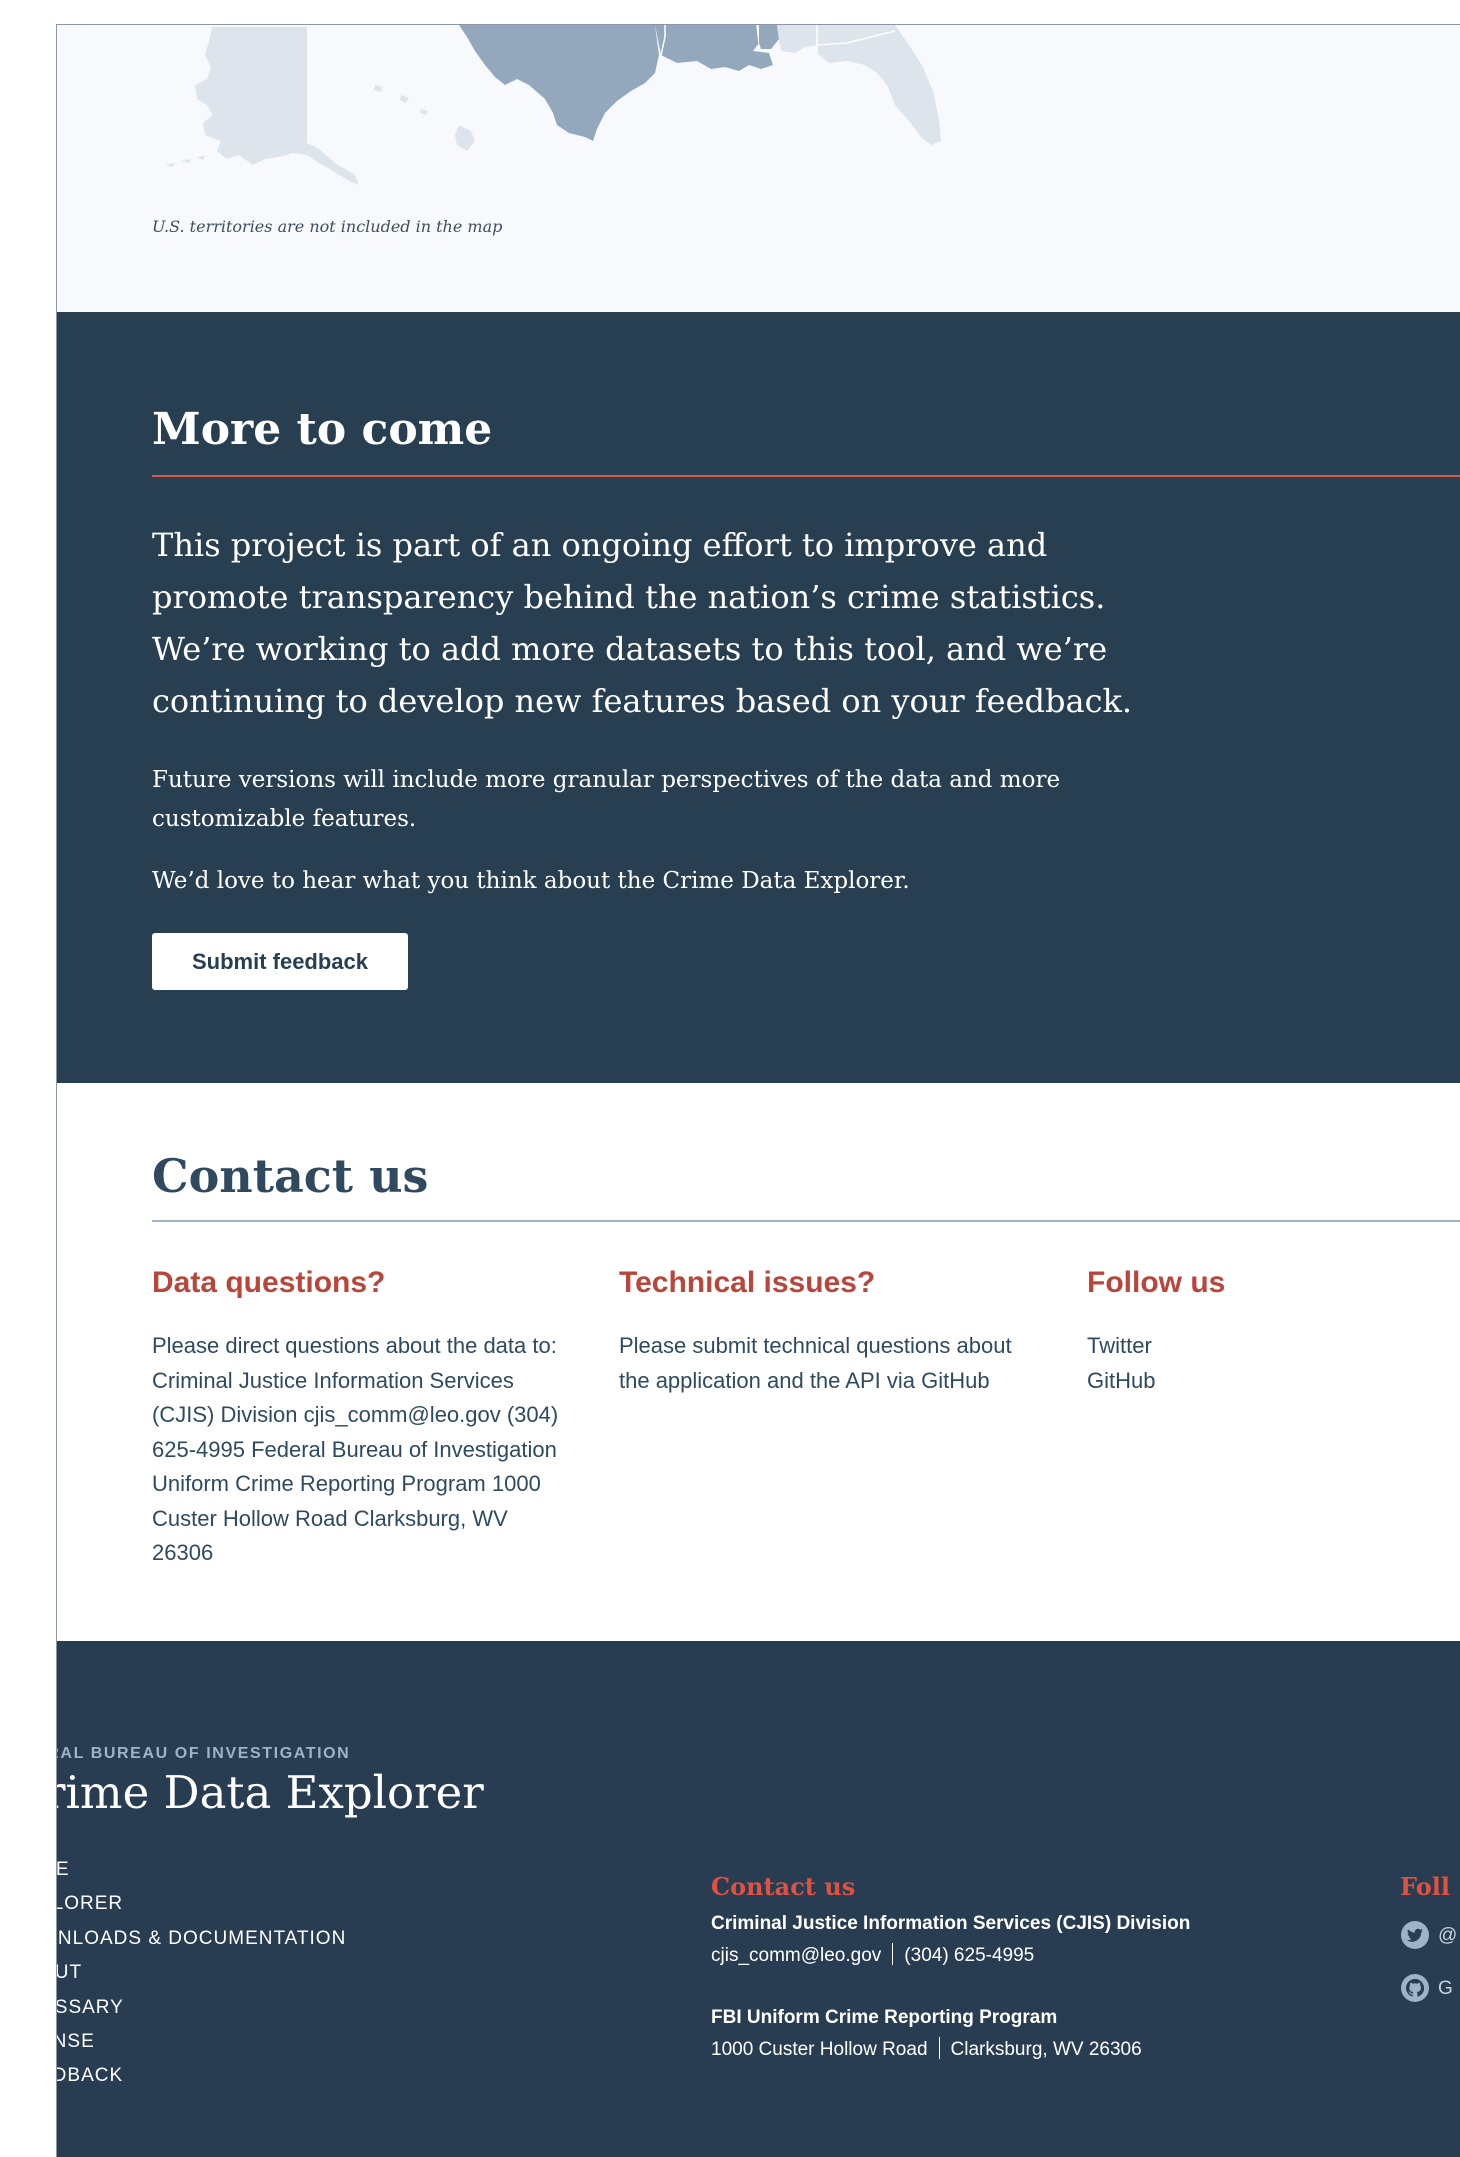 This screenshot has width=1460, height=2157. Describe the element at coordinates (277, 106) in the screenshot. I see `map-state-alaska` at that location.